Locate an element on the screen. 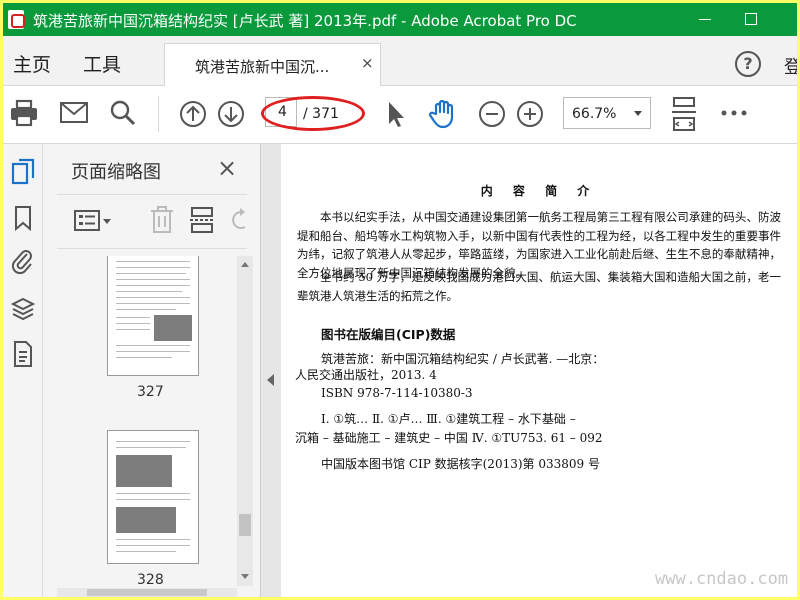  cip-line: 筑港苦旅：新中国沉箱结构纪实 / 卢长武著. —北京： is located at coordinates (463, 359).